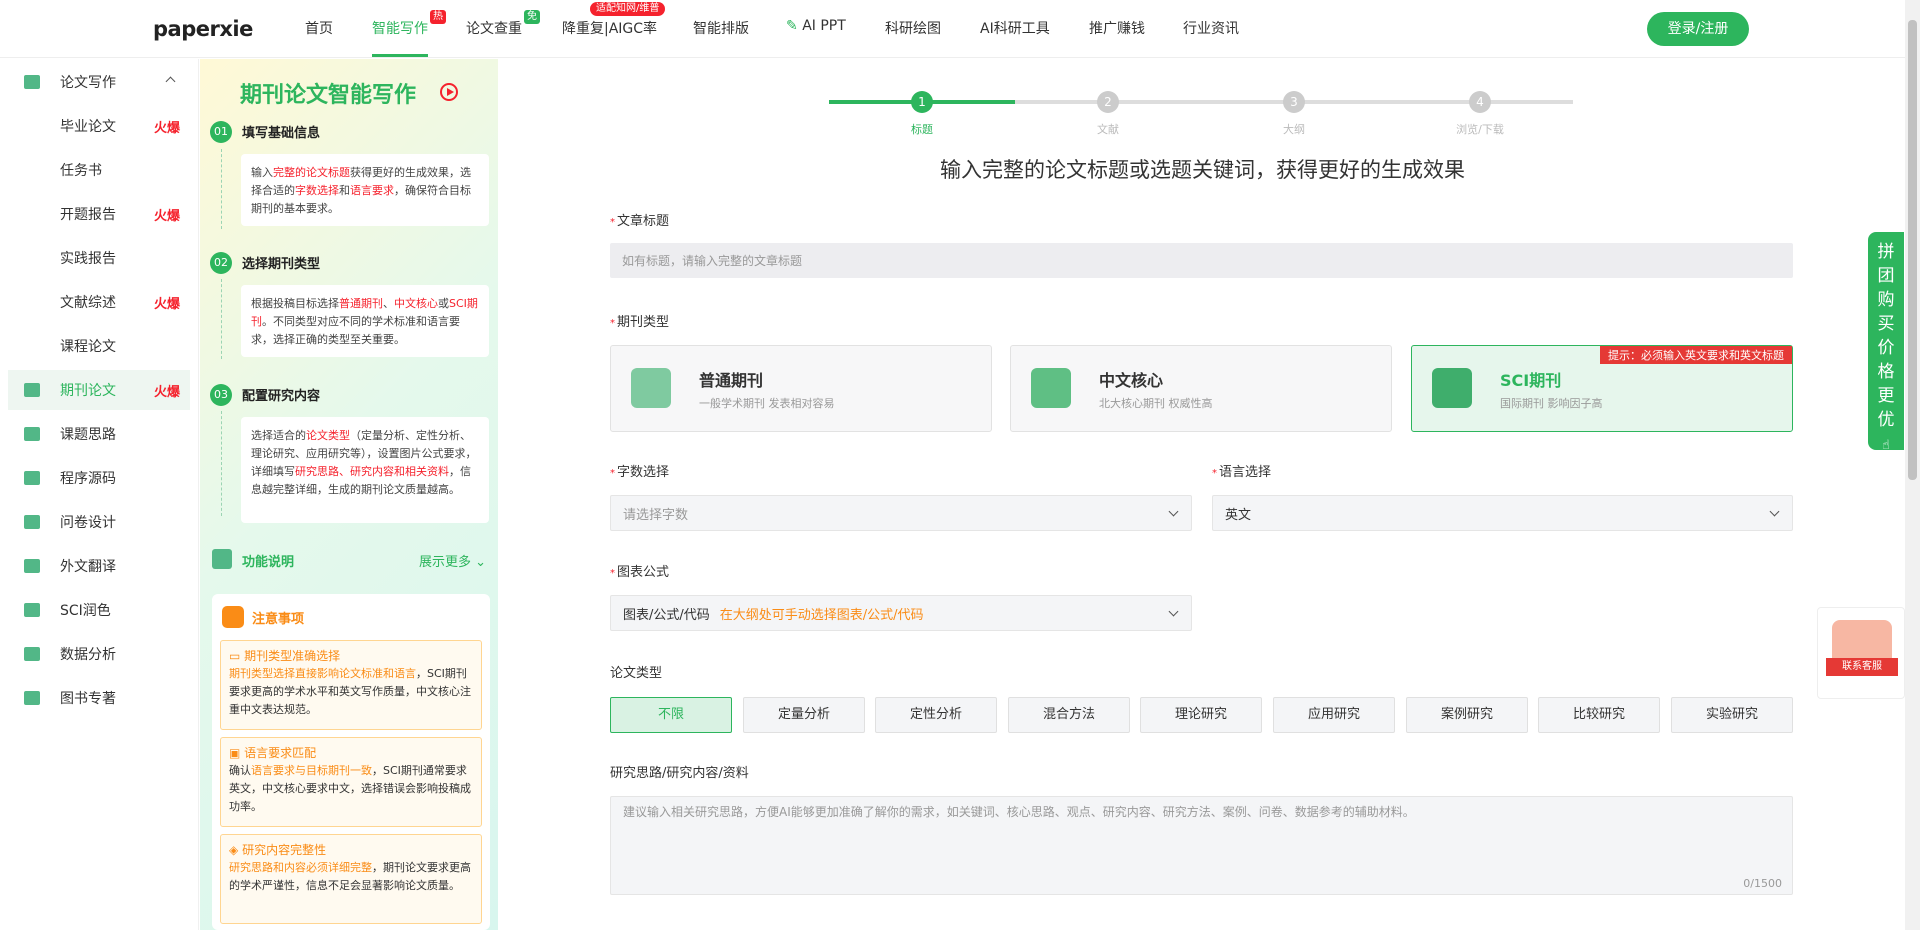  Describe the element at coordinates (1117, 28) in the screenshot. I see `nav-promotion: 推广赚钱` at that location.